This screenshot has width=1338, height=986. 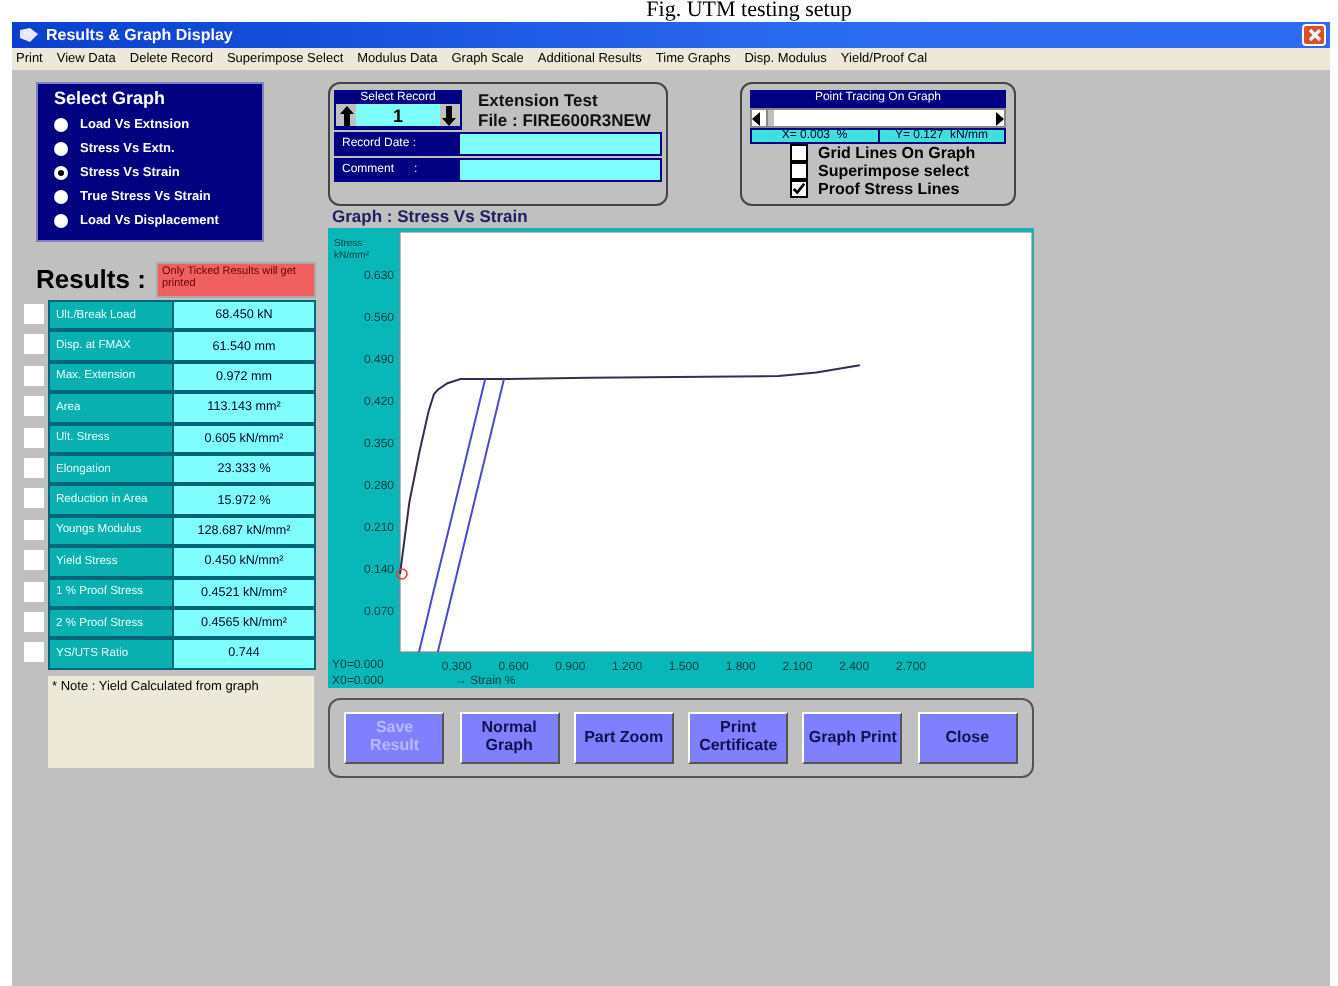 What do you see at coordinates (111, 98) in the screenshot?
I see `group-title: Select Graph` at bounding box center [111, 98].